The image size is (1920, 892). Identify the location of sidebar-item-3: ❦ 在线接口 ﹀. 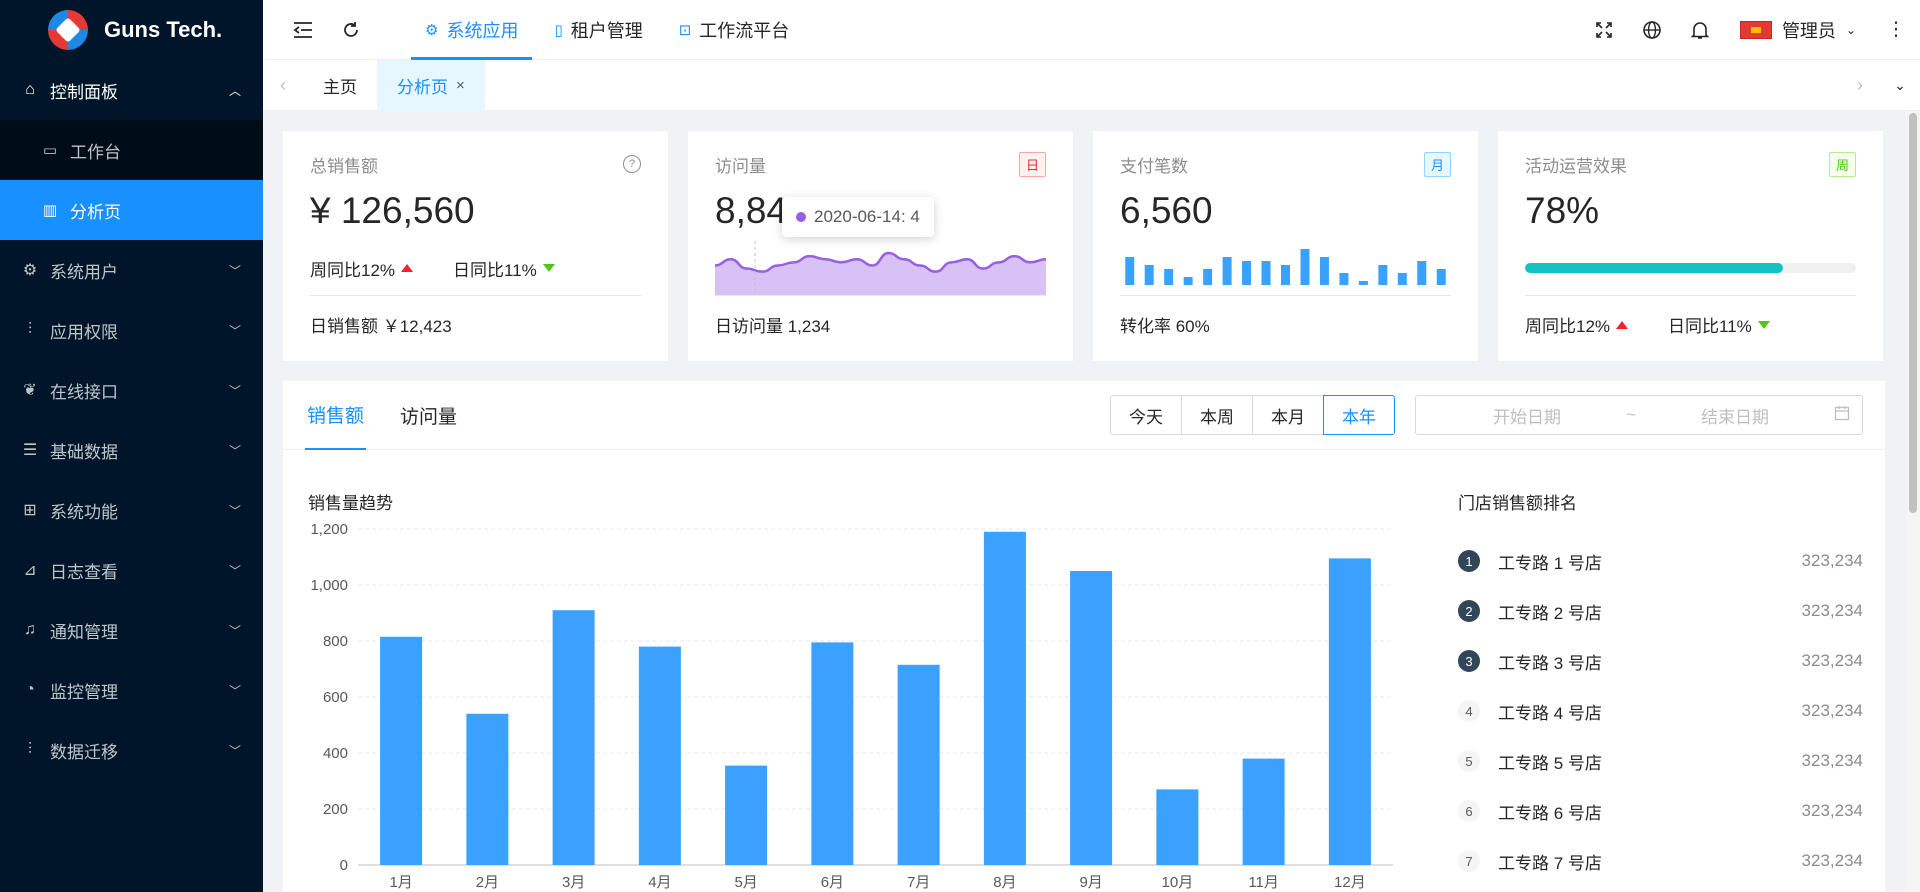
(131, 390).